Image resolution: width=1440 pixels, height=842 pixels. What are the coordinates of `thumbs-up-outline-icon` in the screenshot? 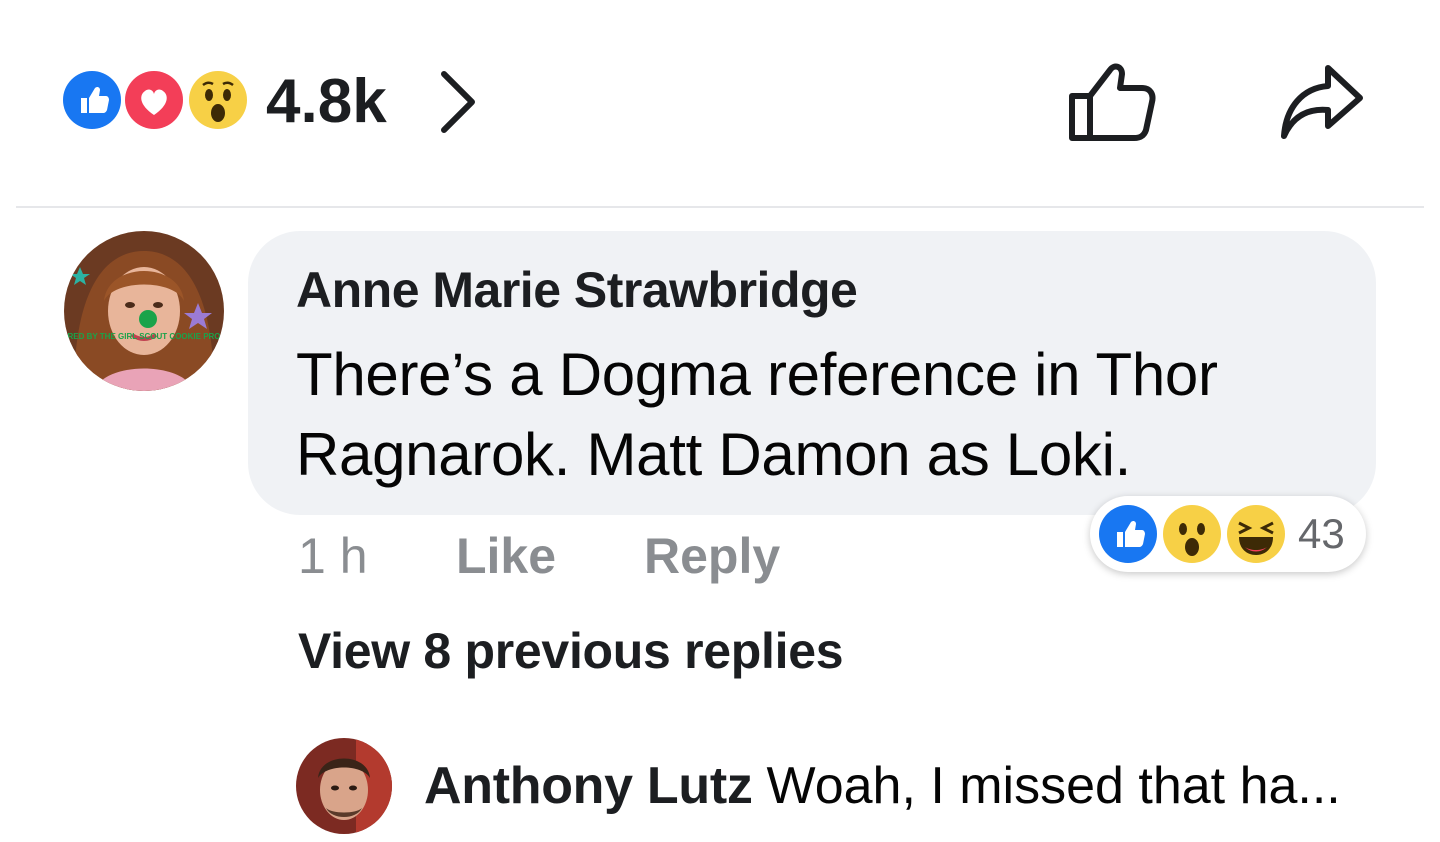 It's located at (1112, 101).